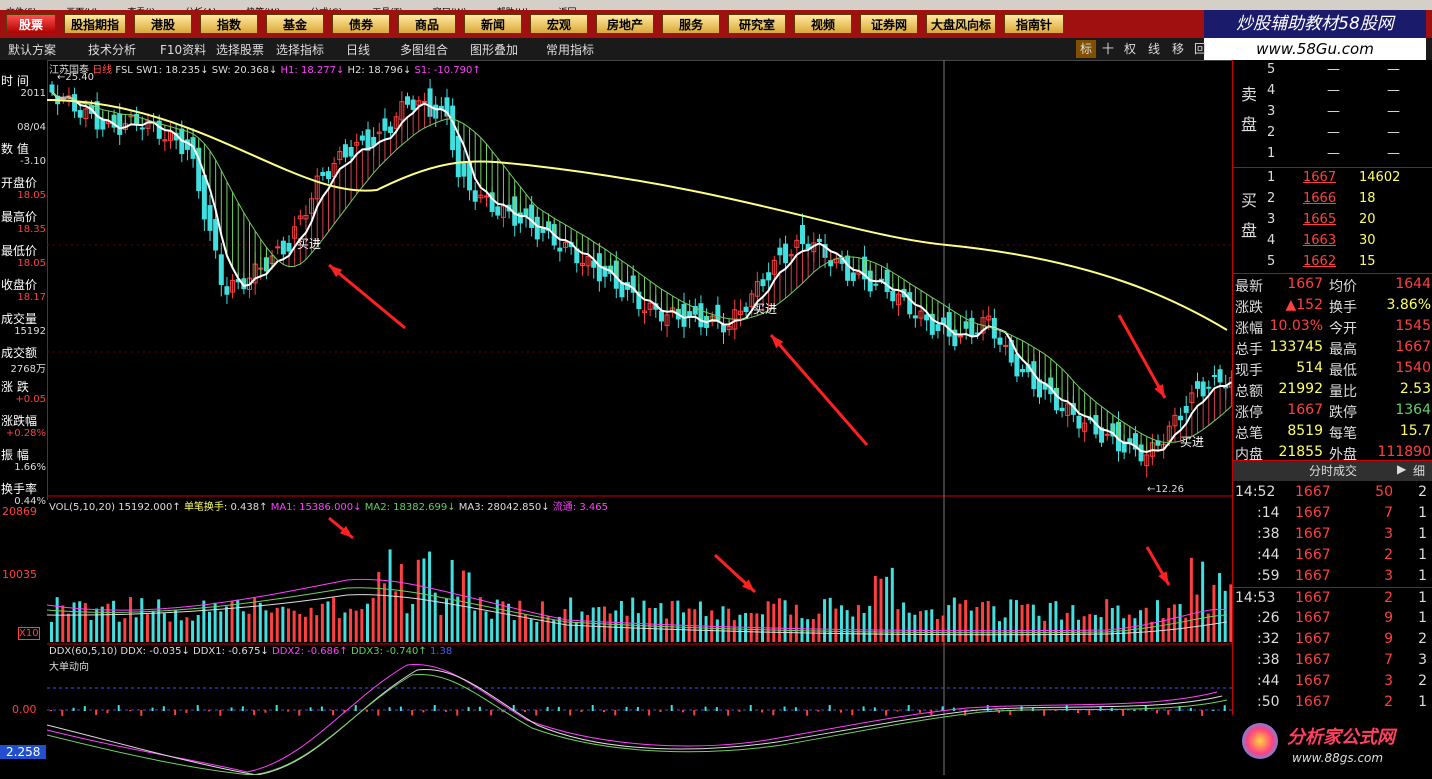  What do you see at coordinates (559, 24) in the screenshot?
I see `nav-button-8: 宏观` at bounding box center [559, 24].